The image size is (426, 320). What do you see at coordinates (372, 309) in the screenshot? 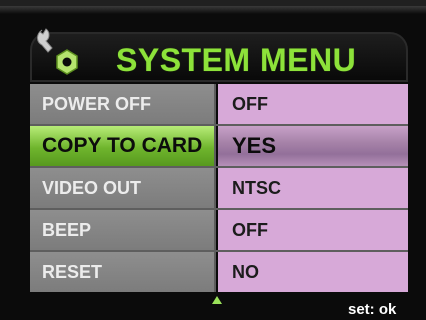
I see `set-ok-hint: set: ok` at bounding box center [372, 309].